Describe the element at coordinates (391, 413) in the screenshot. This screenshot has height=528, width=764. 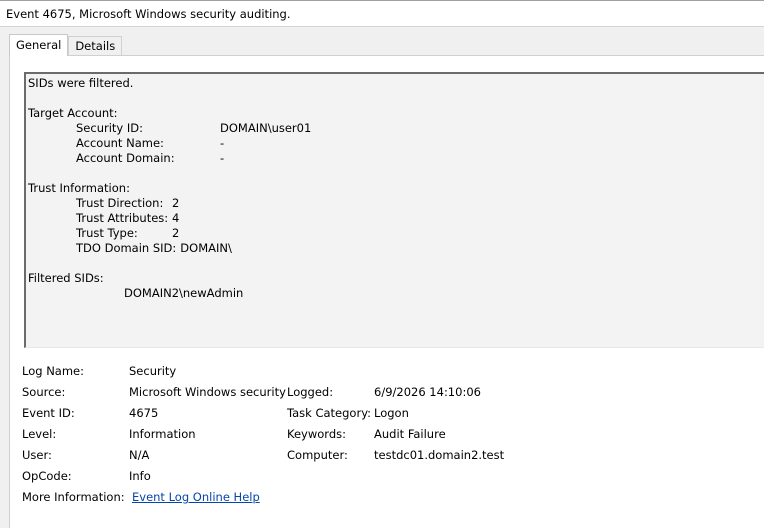
I see `task-category-value: Logon` at that location.